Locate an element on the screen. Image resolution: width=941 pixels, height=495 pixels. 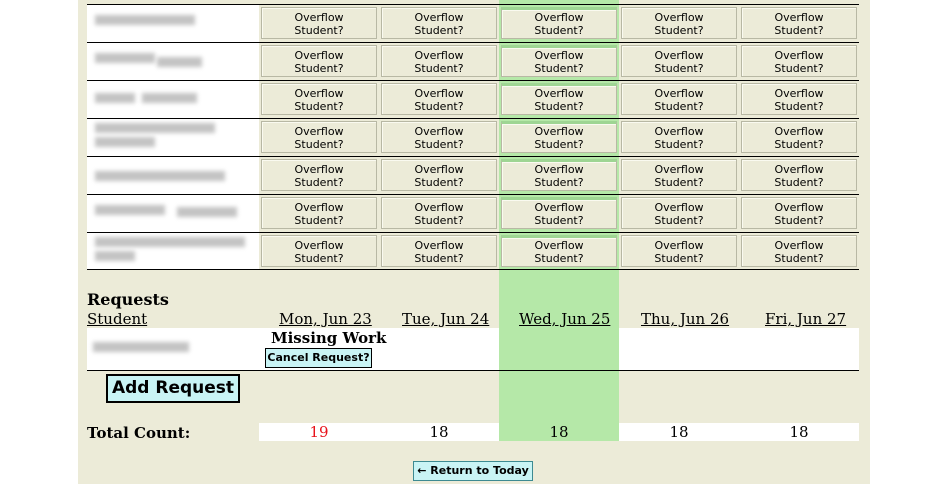
requests-title: Requests is located at coordinates (128, 299).